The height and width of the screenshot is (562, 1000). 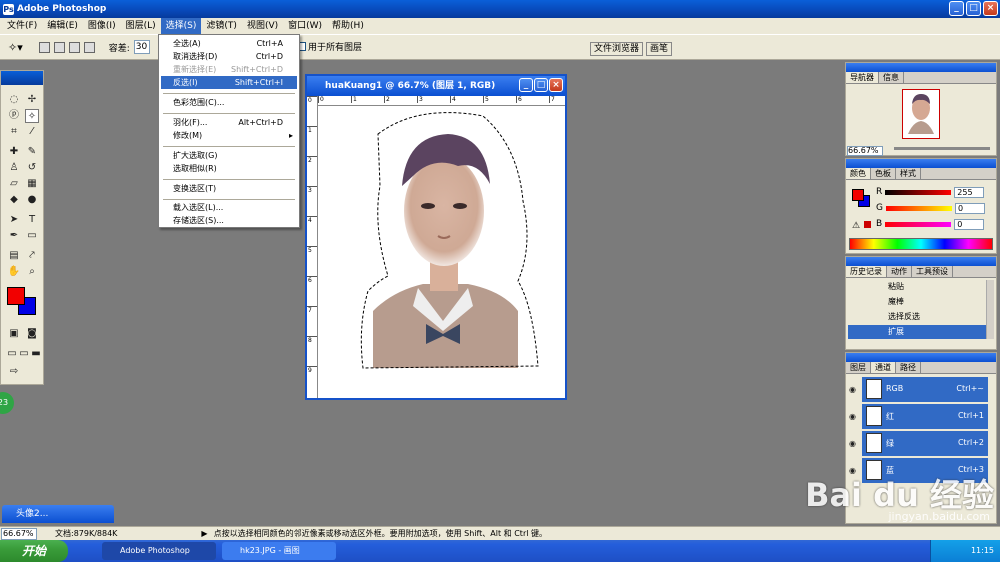 I want to click on menu-item-feather: 羽化(F)... Alt+Ctrl+D, so click(x=229, y=122).